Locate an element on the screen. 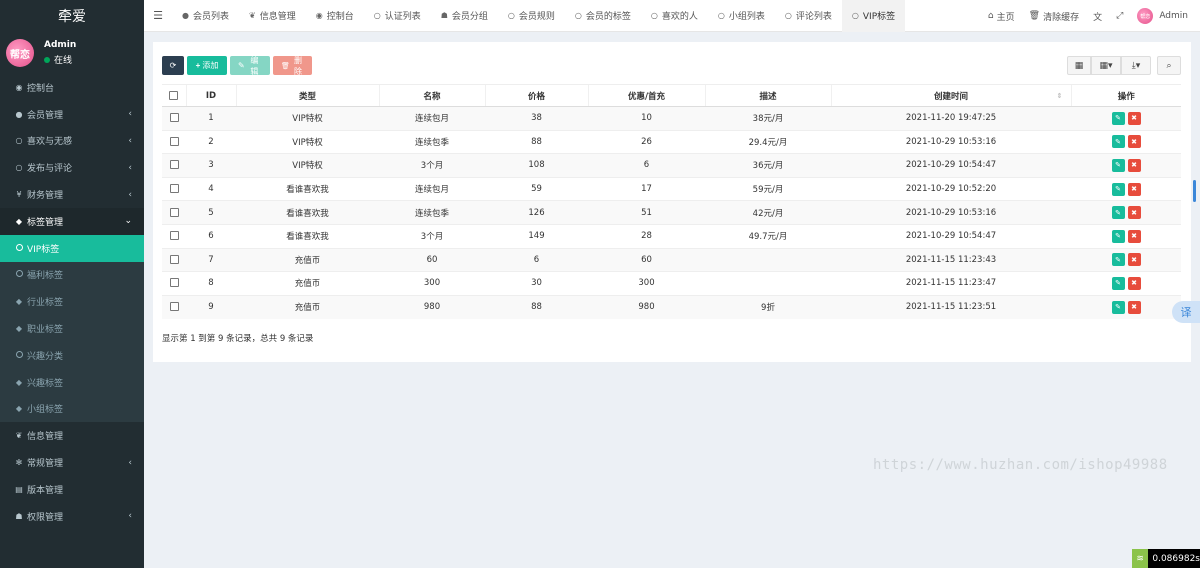 The image size is (1200, 568). sidebar-item: ☗ 权限管理 ‹ is located at coordinates (72, 516).